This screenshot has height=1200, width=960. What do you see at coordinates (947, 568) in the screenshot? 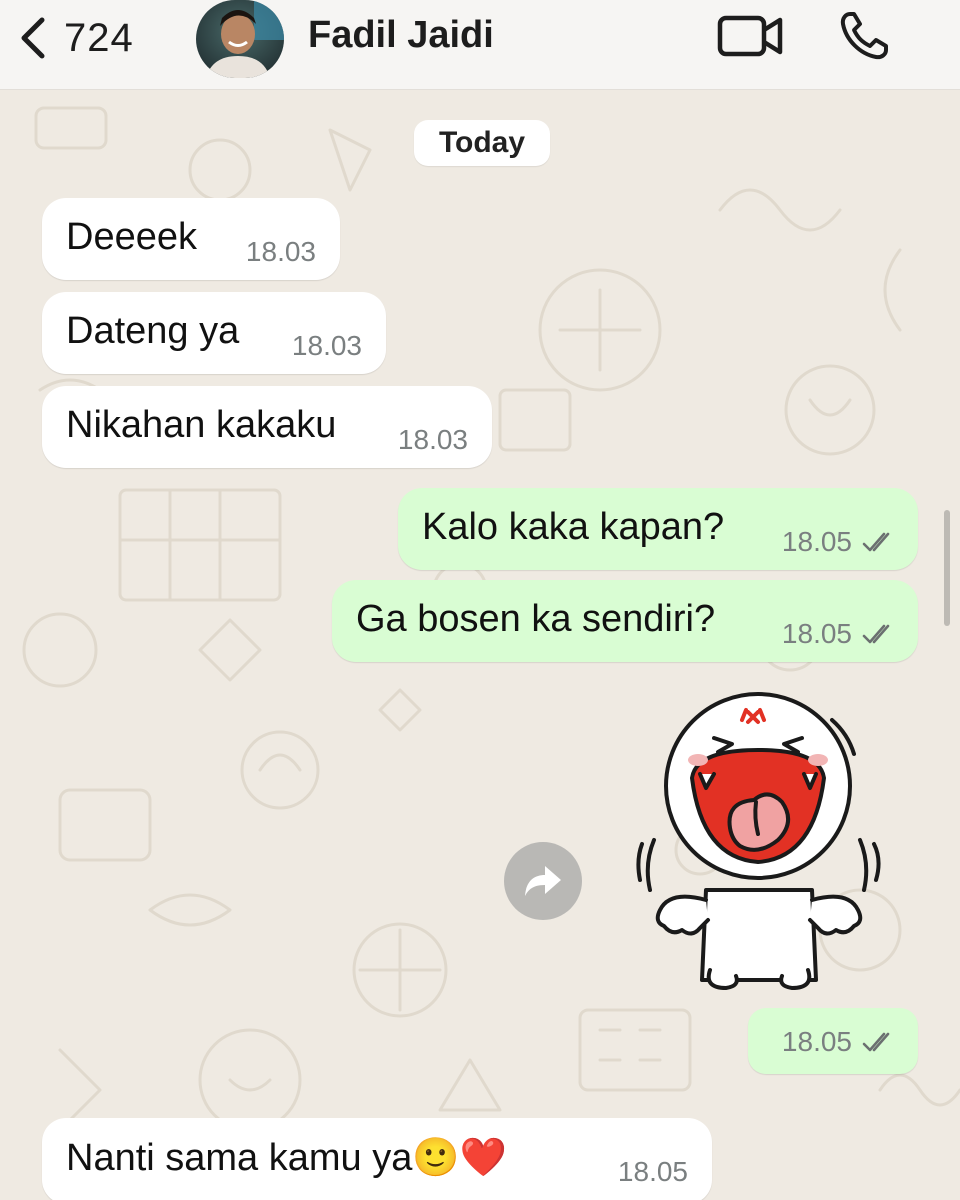
I see `scrollbar-thumb` at bounding box center [947, 568].